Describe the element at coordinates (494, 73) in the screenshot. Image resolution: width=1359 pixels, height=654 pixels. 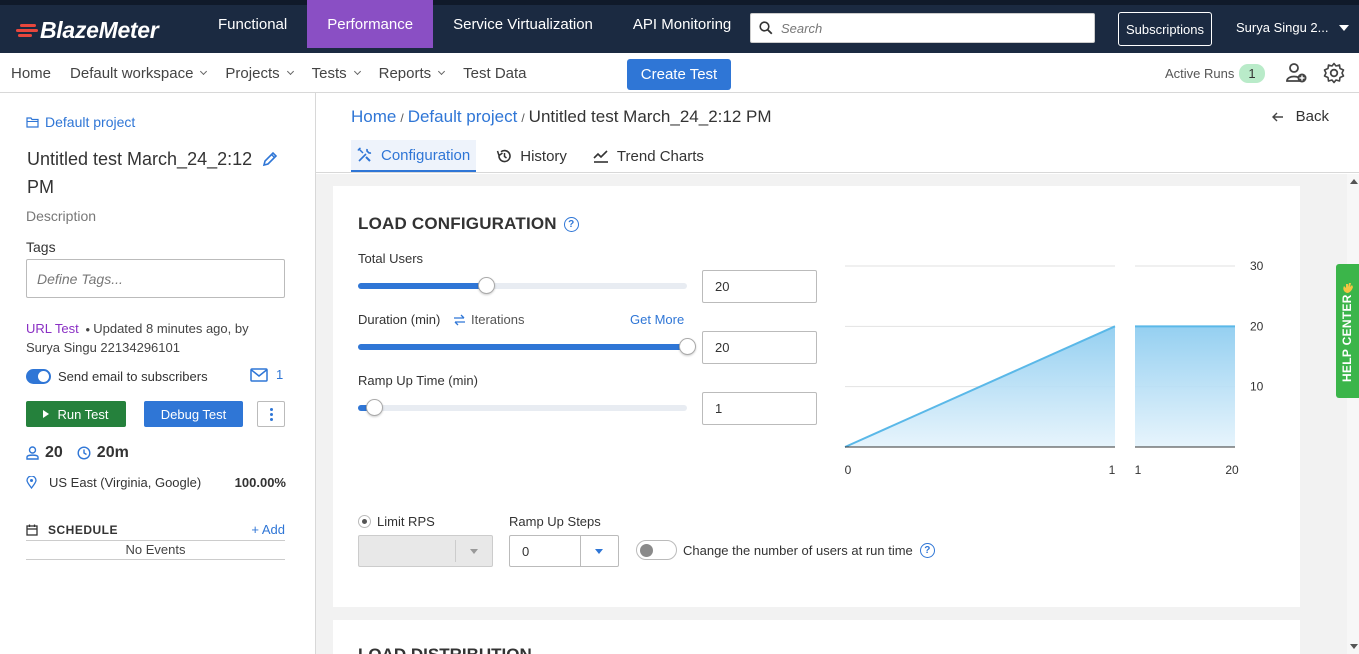
I see `subnav-test-data: Test Data` at that location.